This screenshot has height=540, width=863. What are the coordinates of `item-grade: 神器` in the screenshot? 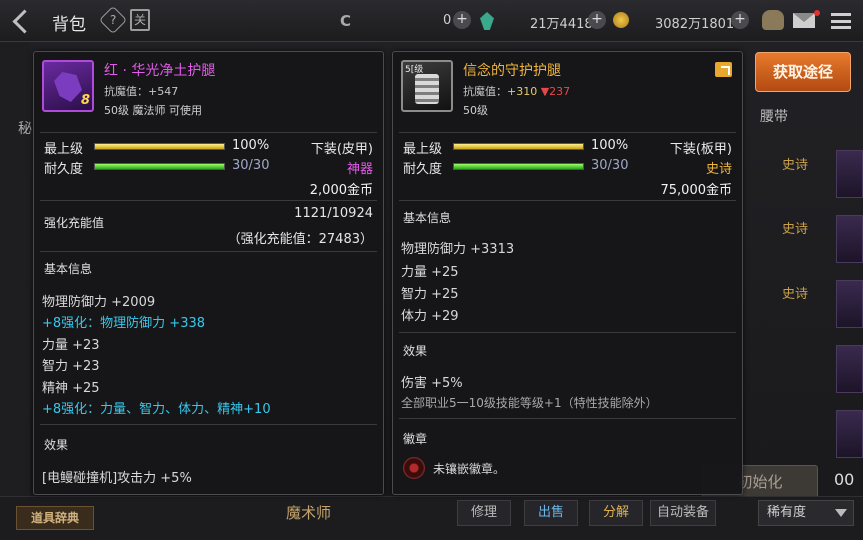 It's located at (359, 169).